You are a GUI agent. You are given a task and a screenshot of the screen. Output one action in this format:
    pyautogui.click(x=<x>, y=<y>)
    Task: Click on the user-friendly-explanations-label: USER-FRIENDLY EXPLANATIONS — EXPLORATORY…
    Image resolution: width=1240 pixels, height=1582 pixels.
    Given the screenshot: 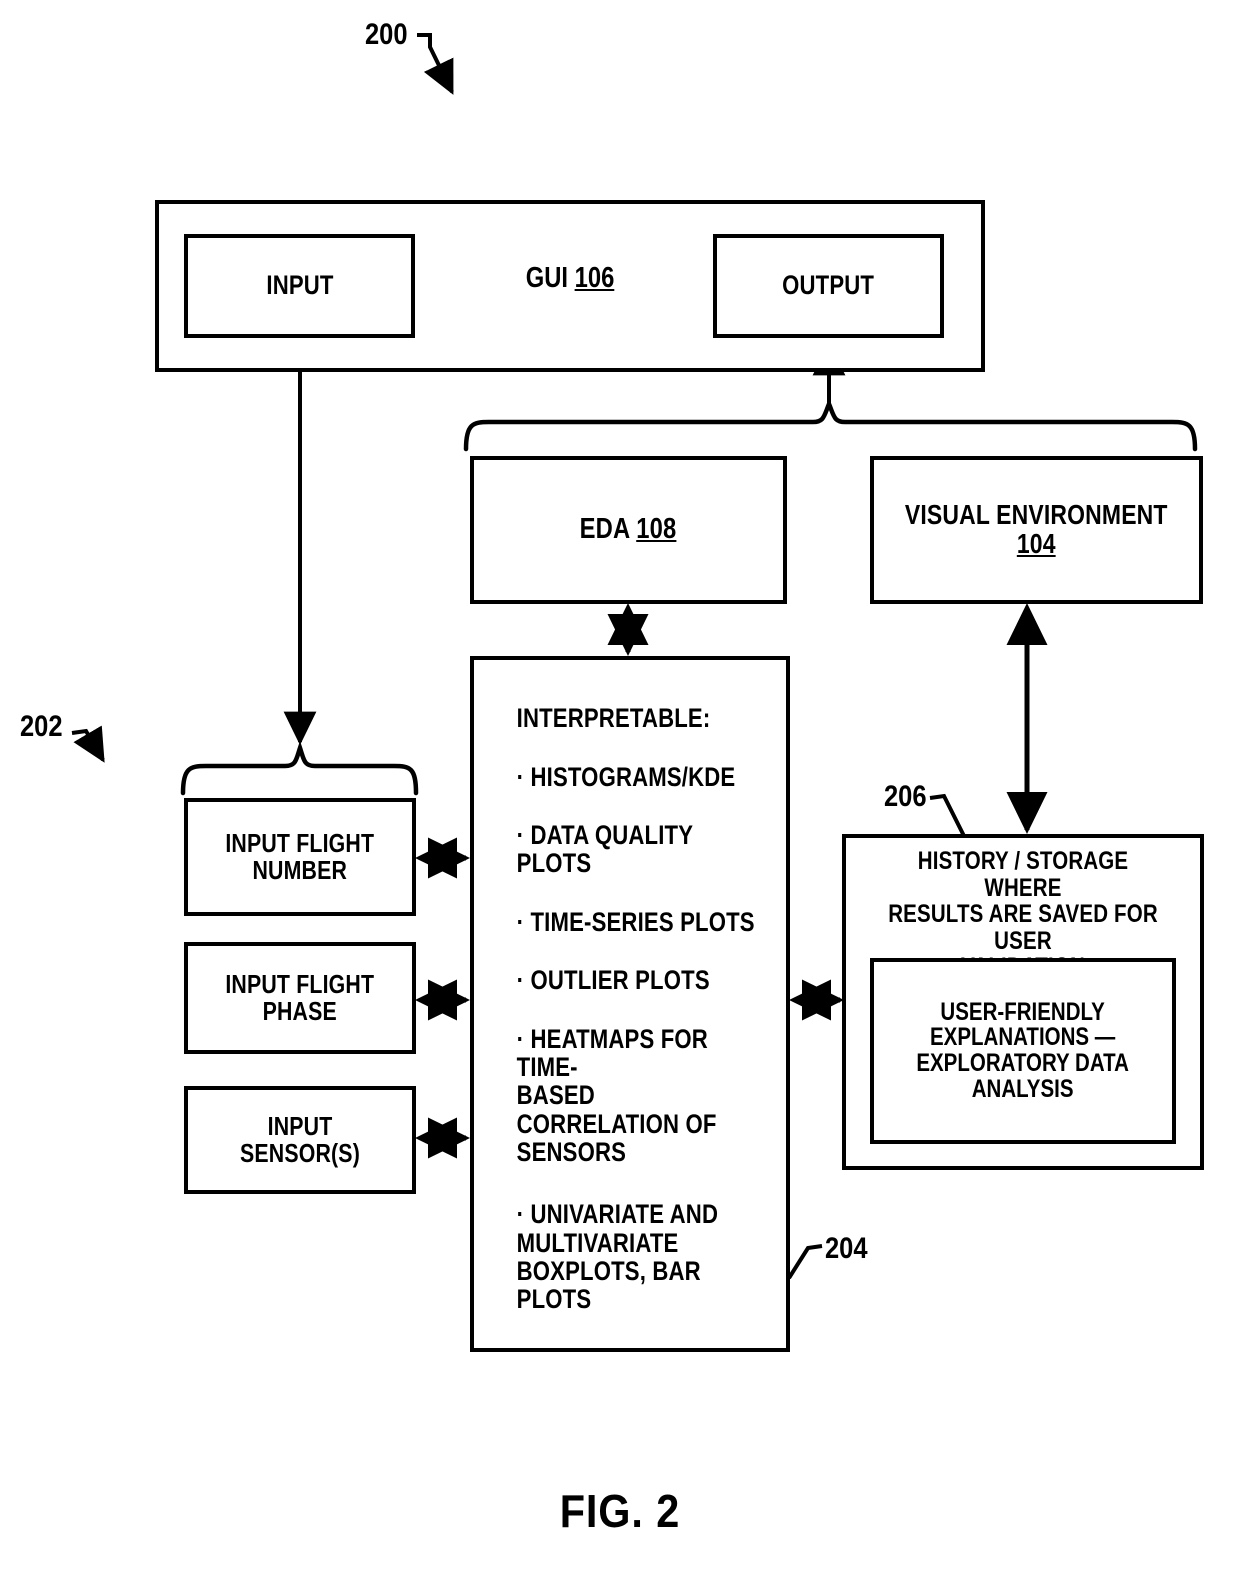 What is the action you would take?
    pyautogui.click(x=1023, y=1050)
    